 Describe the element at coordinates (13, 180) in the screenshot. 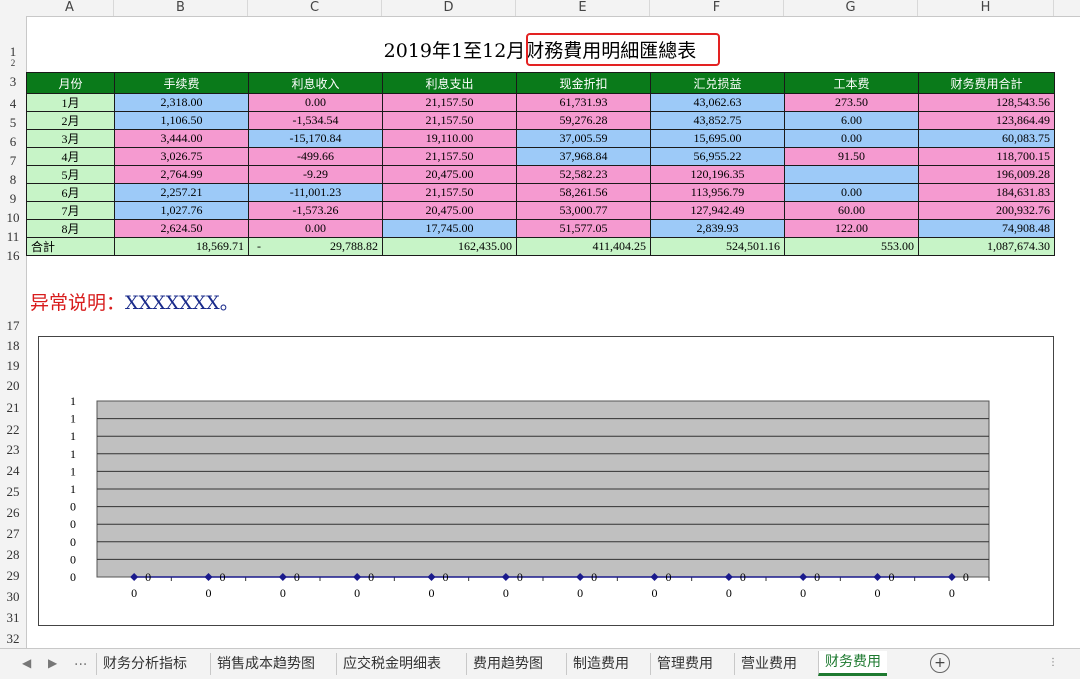

I see `row-header-8: 8` at that location.